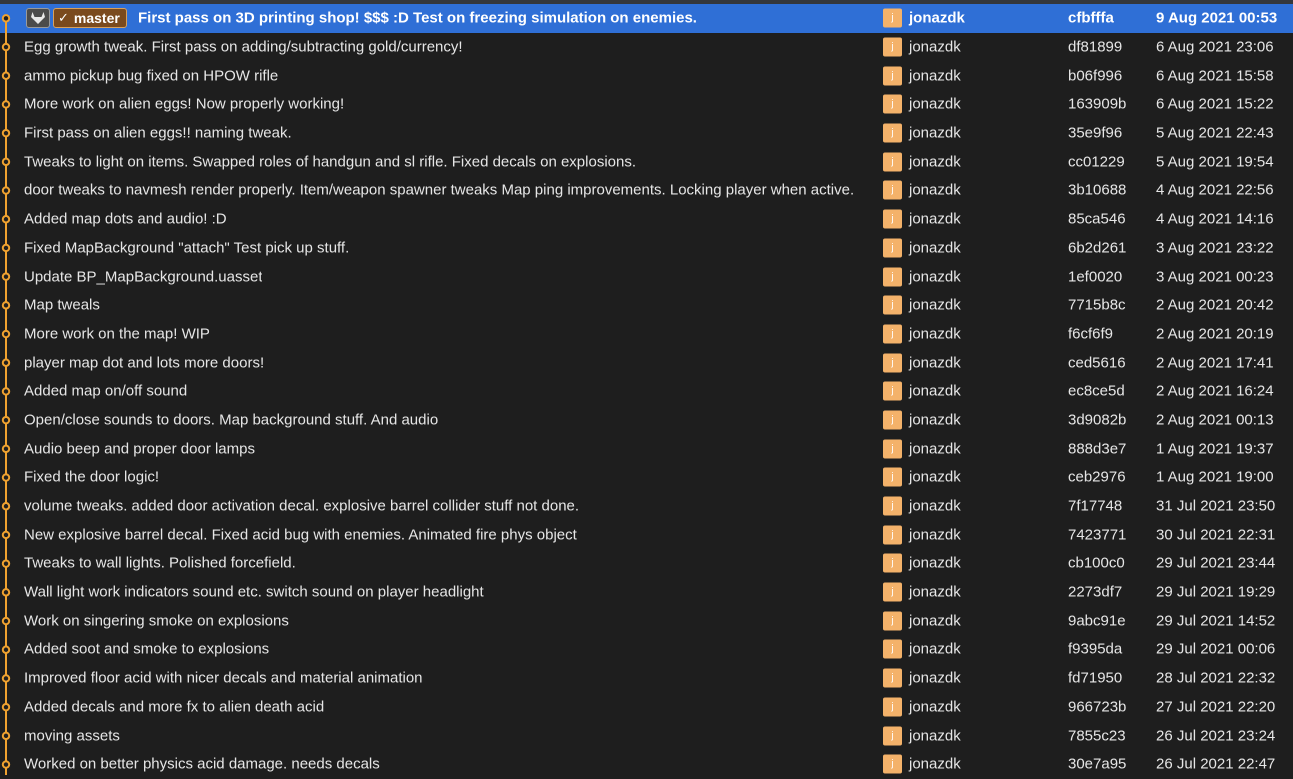 Image resolution: width=1293 pixels, height=779 pixels. Describe the element at coordinates (1097, 219) in the screenshot. I see `commit-hash: 85ca546` at that location.